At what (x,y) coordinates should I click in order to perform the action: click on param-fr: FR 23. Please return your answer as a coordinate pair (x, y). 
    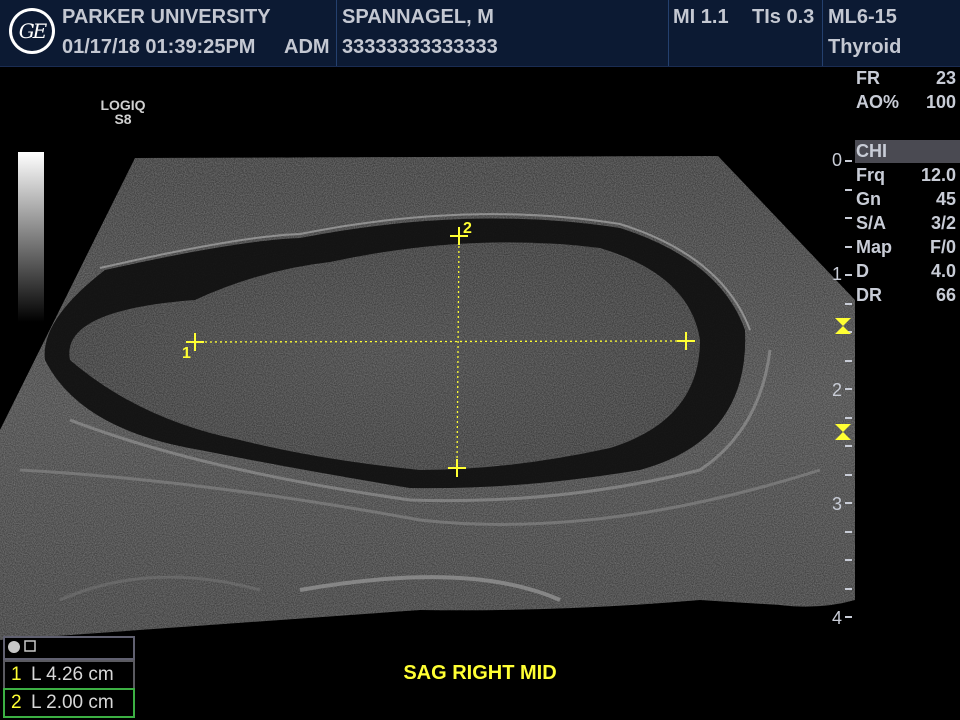
    Looking at the image, I should click on (906, 78).